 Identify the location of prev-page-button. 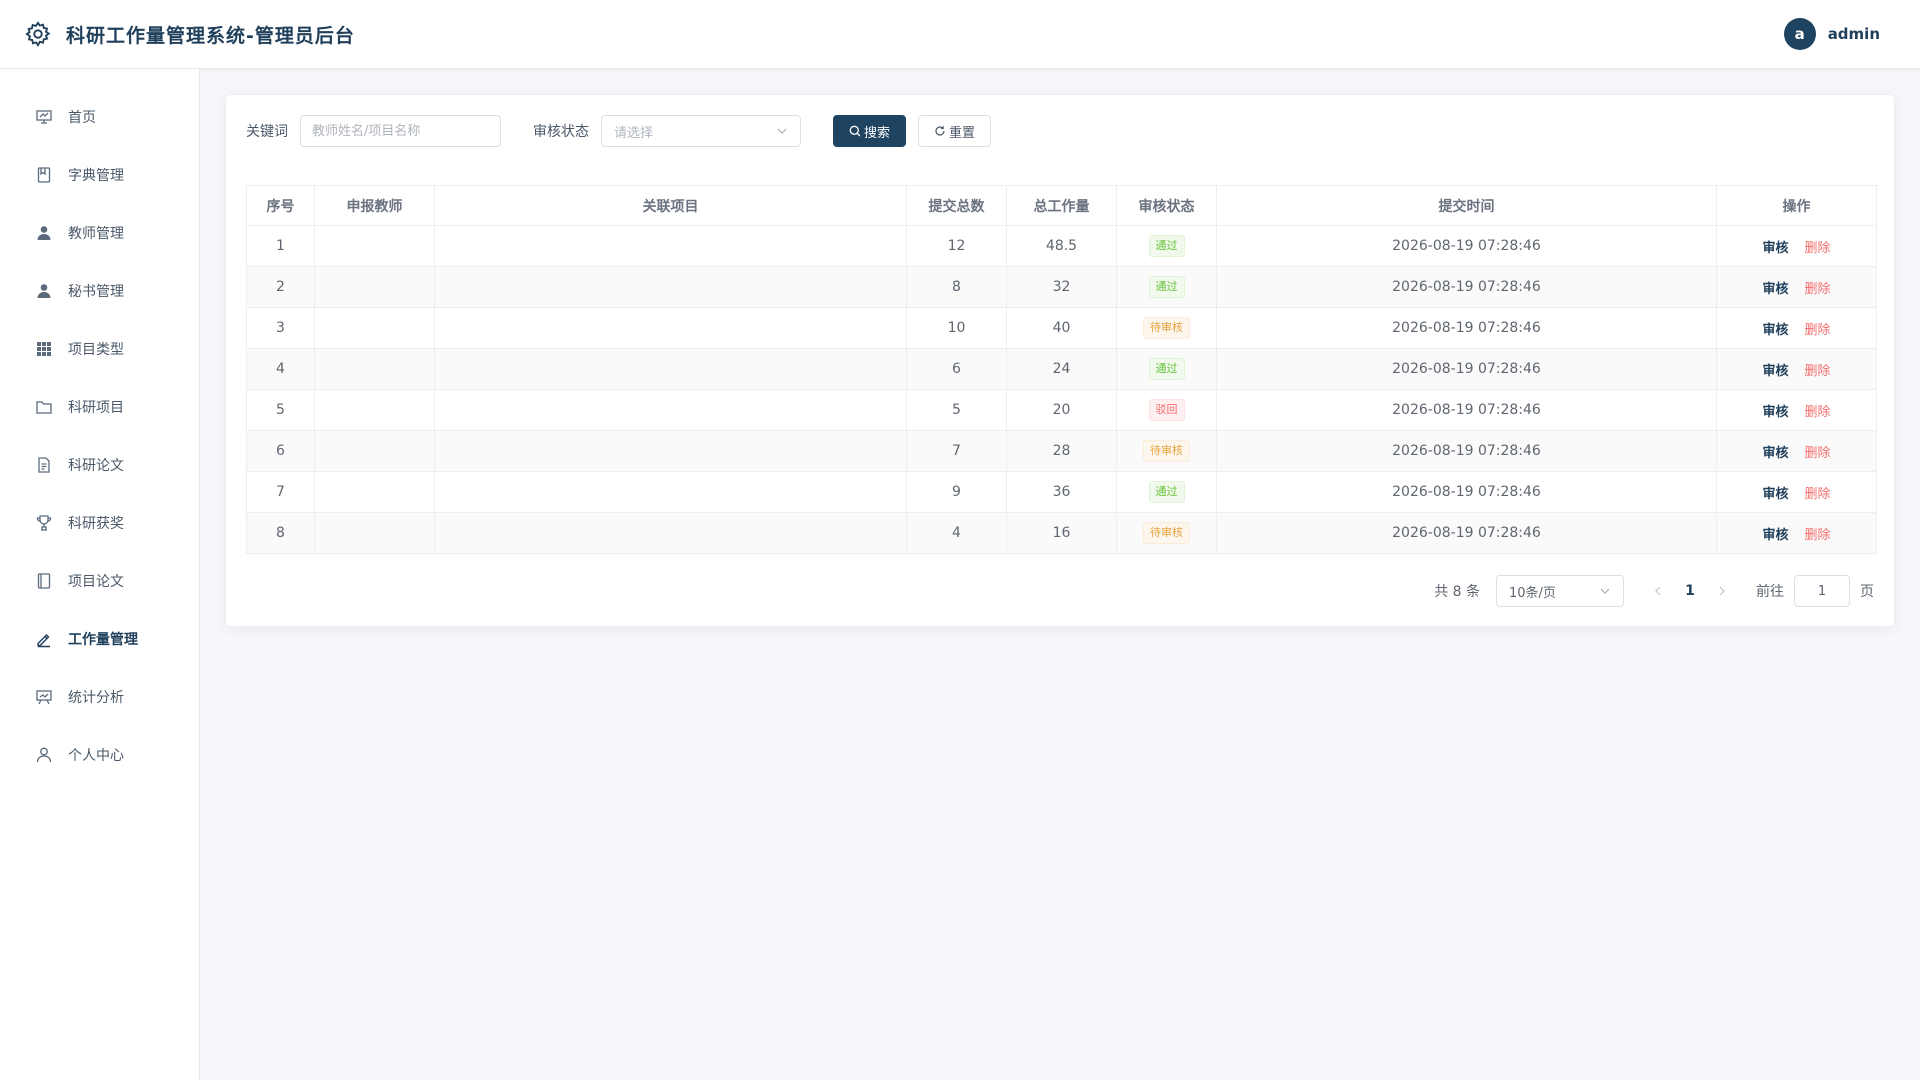
(1658, 591).